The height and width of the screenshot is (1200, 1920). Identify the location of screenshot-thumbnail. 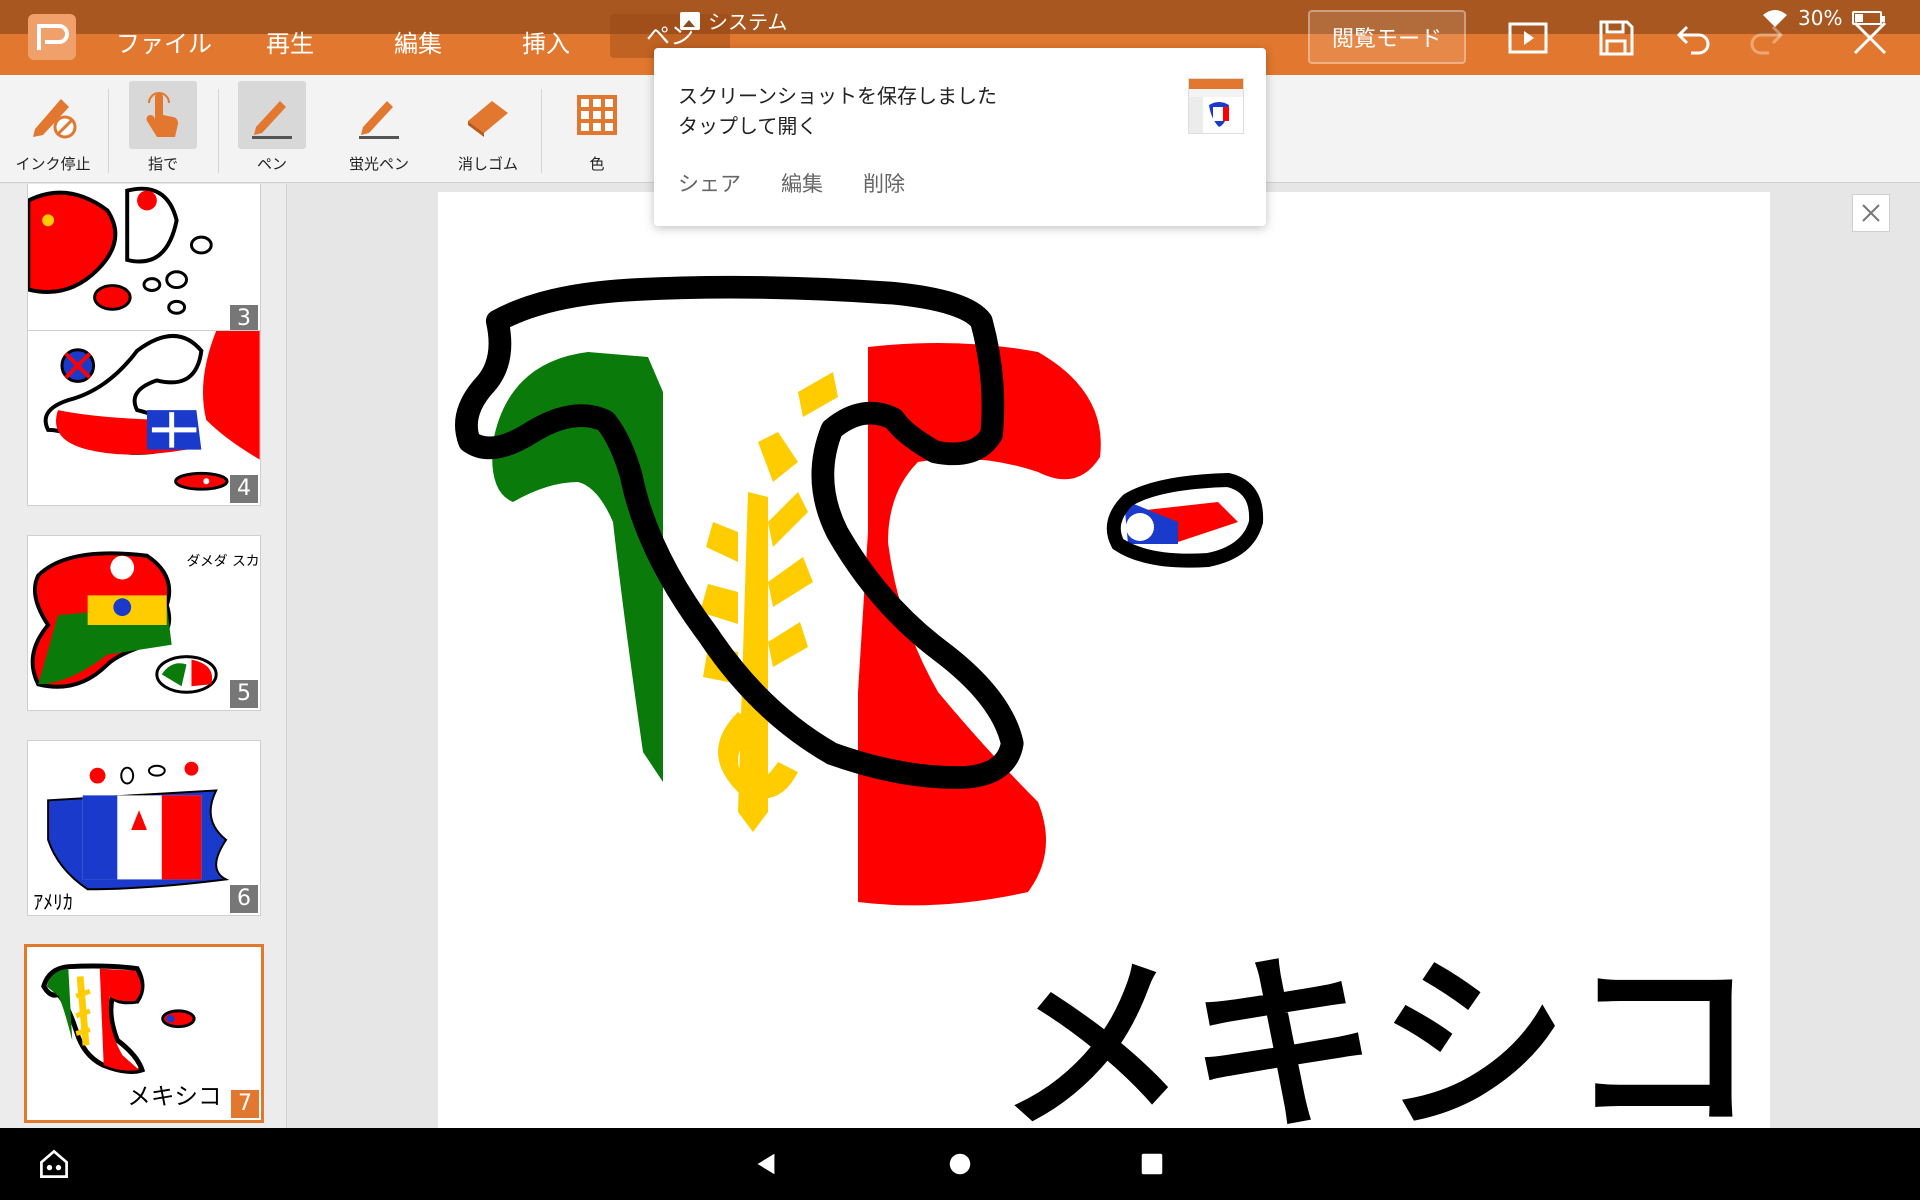
(1216, 106).